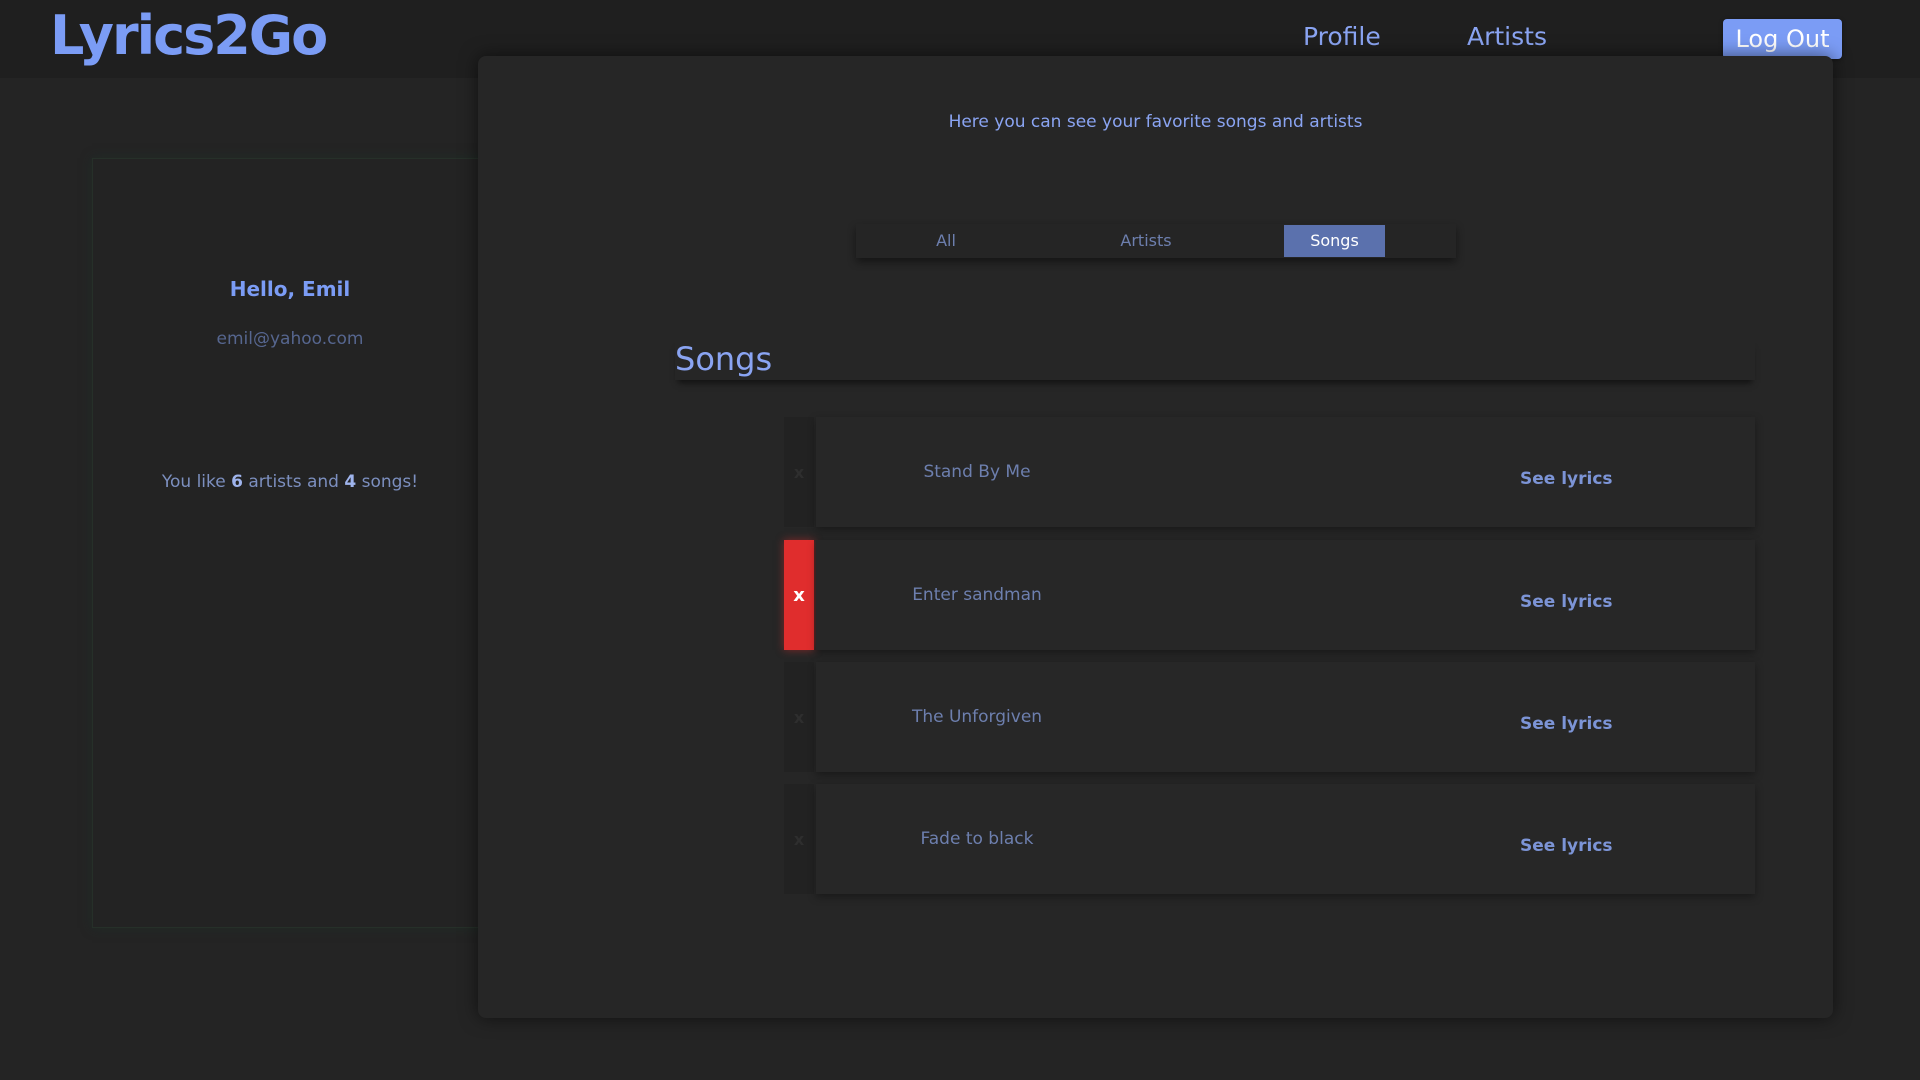 The height and width of the screenshot is (1080, 1920). What do you see at coordinates (1782, 39) in the screenshot?
I see `logout-button: Log Out` at bounding box center [1782, 39].